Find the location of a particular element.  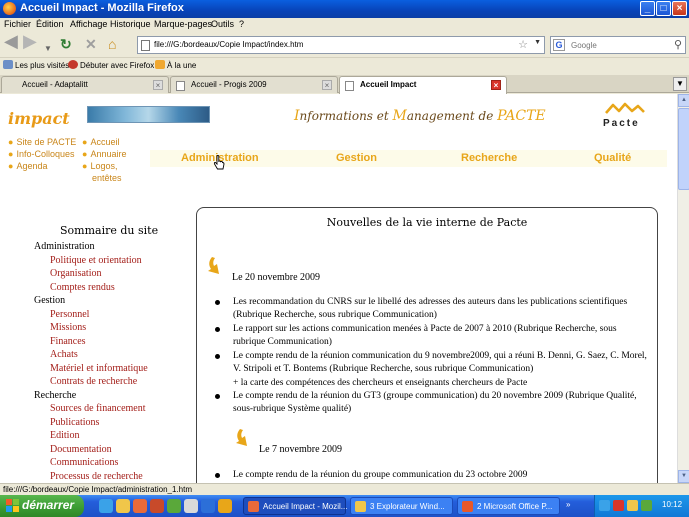

sidebar-link-personnel: Personnel is located at coordinates (69, 314).